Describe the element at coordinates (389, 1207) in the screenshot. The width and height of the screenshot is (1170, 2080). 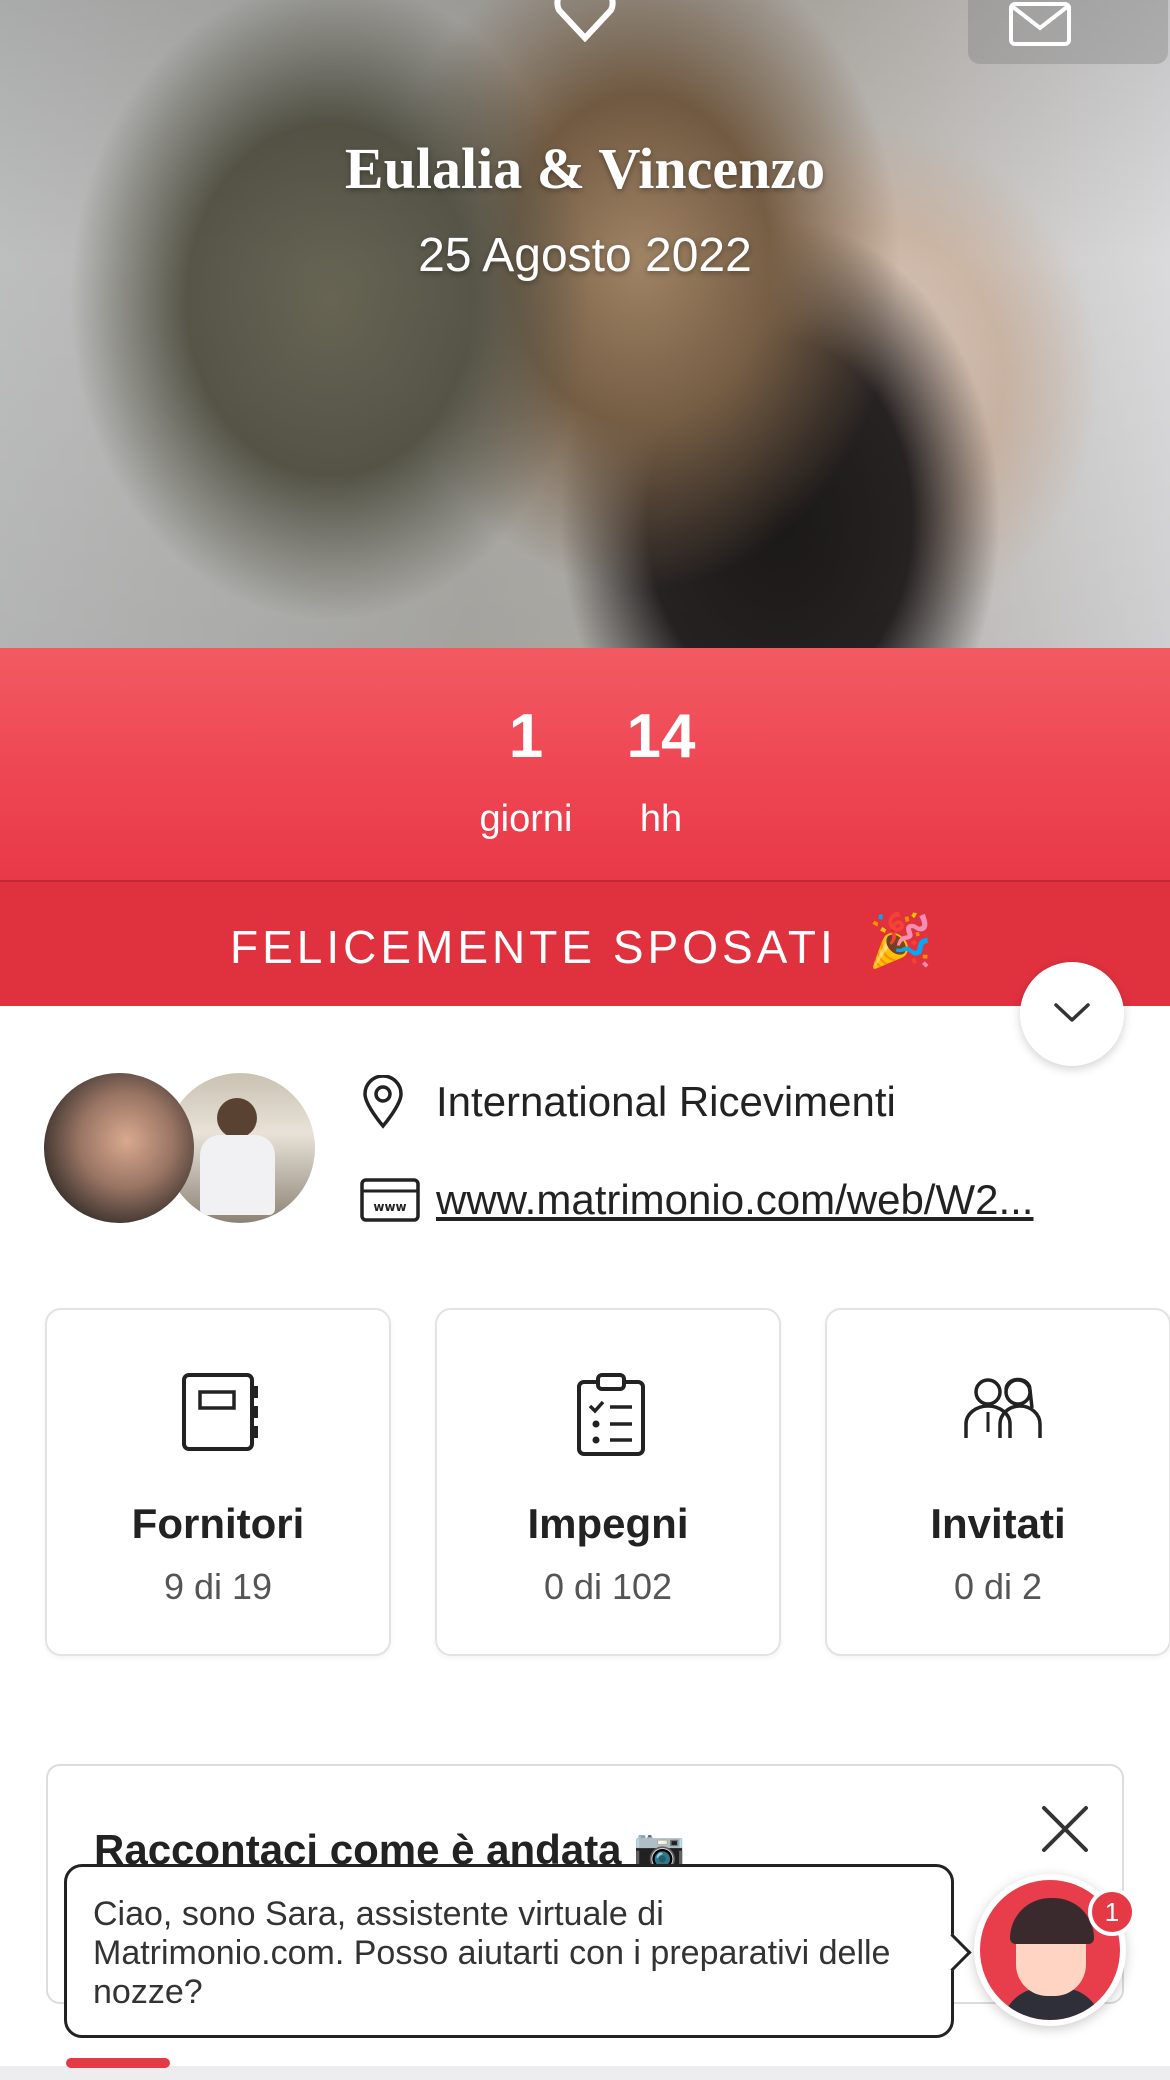
I see `svg-text: www` at that location.